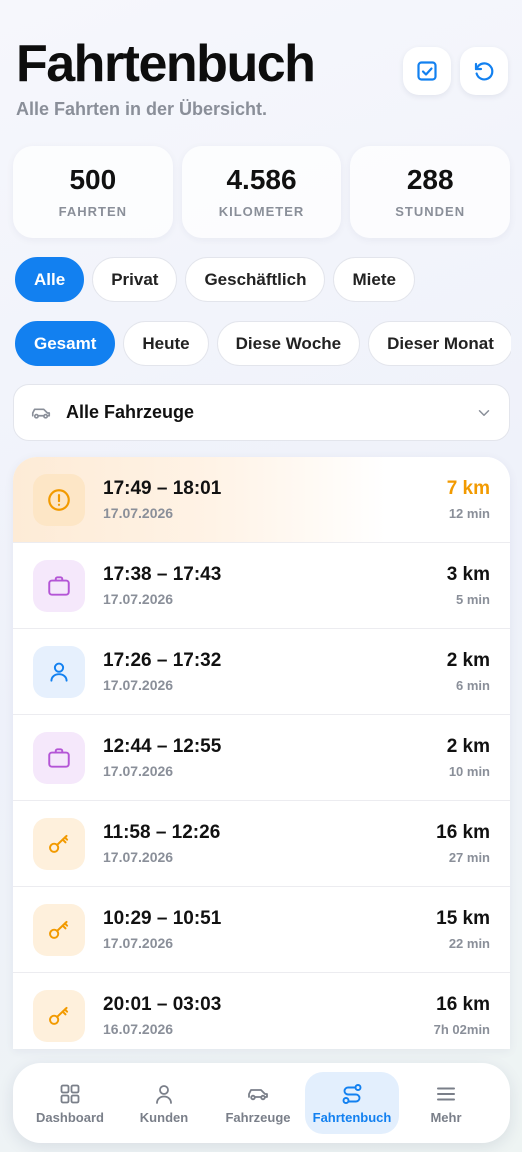 This screenshot has width=522, height=1152. Describe the element at coordinates (261, 211) in the screenshot. I see `stat-label: KILOMETER` at that location.